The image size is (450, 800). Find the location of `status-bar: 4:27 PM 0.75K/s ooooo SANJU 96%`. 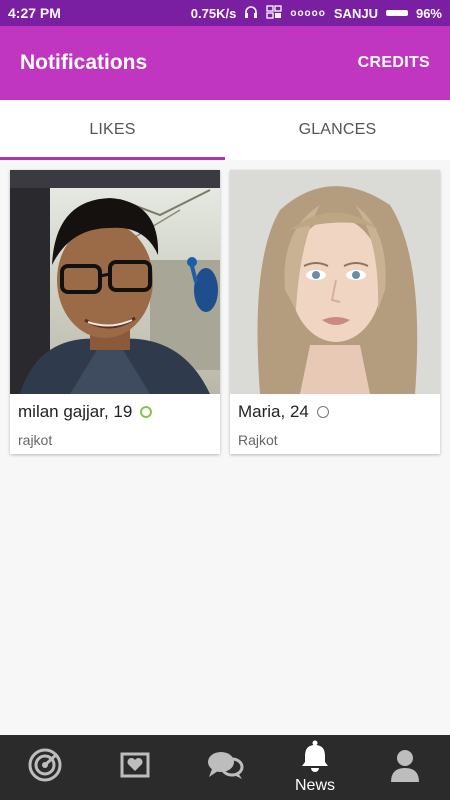

status-bar: 4:27 PM 0.75K/s ooooo SANJU 96% is located at coordinates (225, 13).